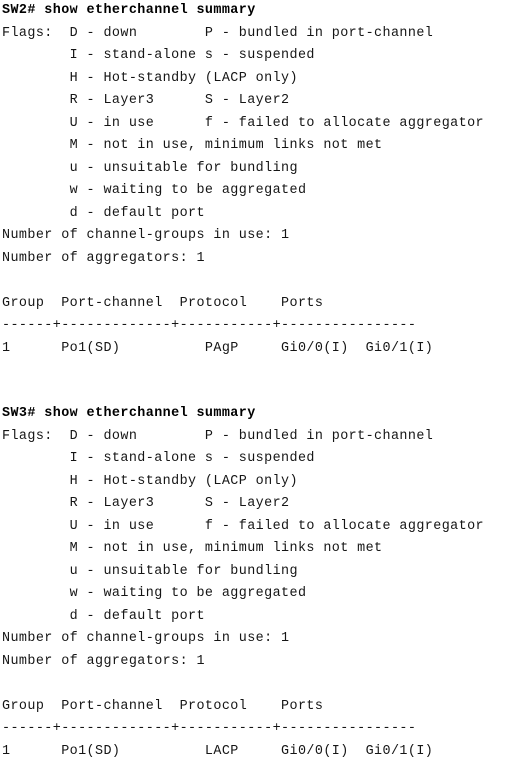  Describe the element at coordinates (258, 349) in the screenshot. I see `table-row: 1 Po1(SD) PAgP Gi0/0(I) Gi0/1(I)` at that location.